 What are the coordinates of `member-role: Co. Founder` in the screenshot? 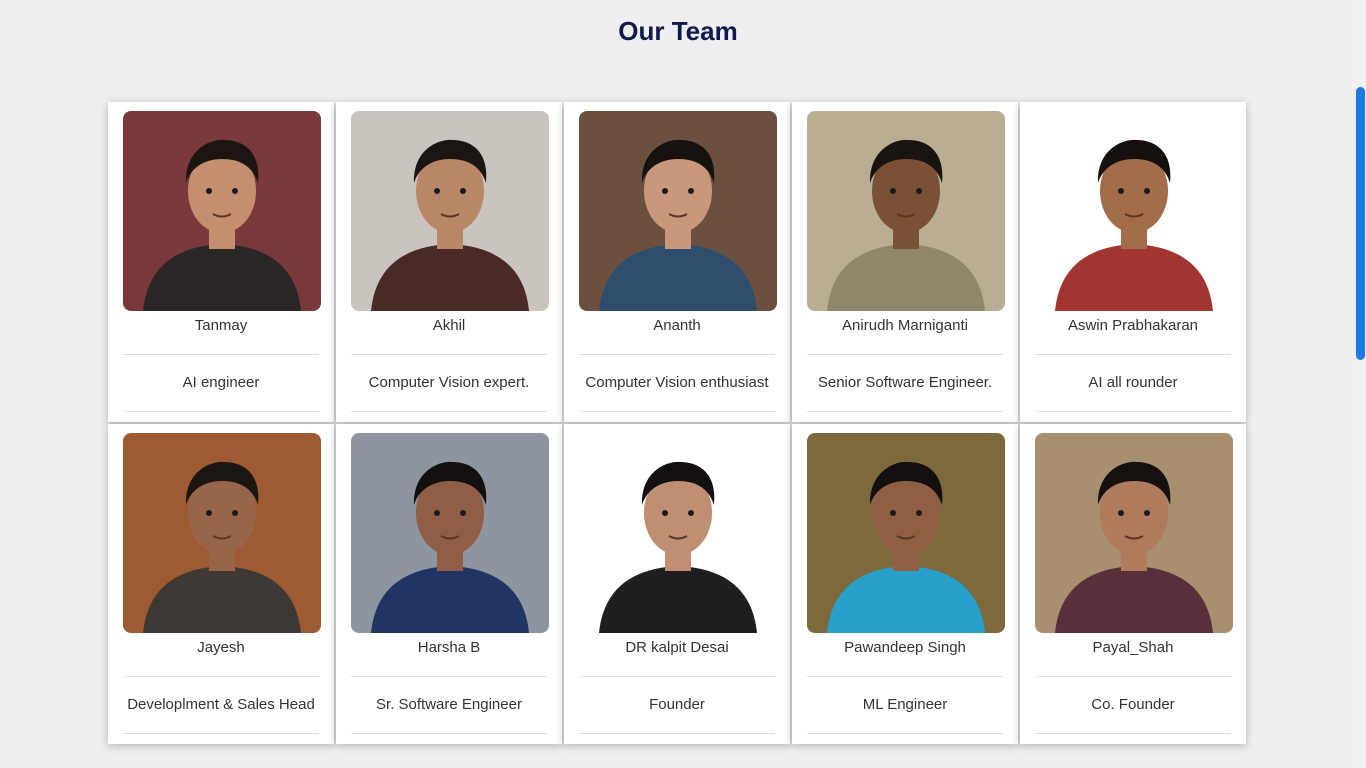 It's located at (1133, 704).